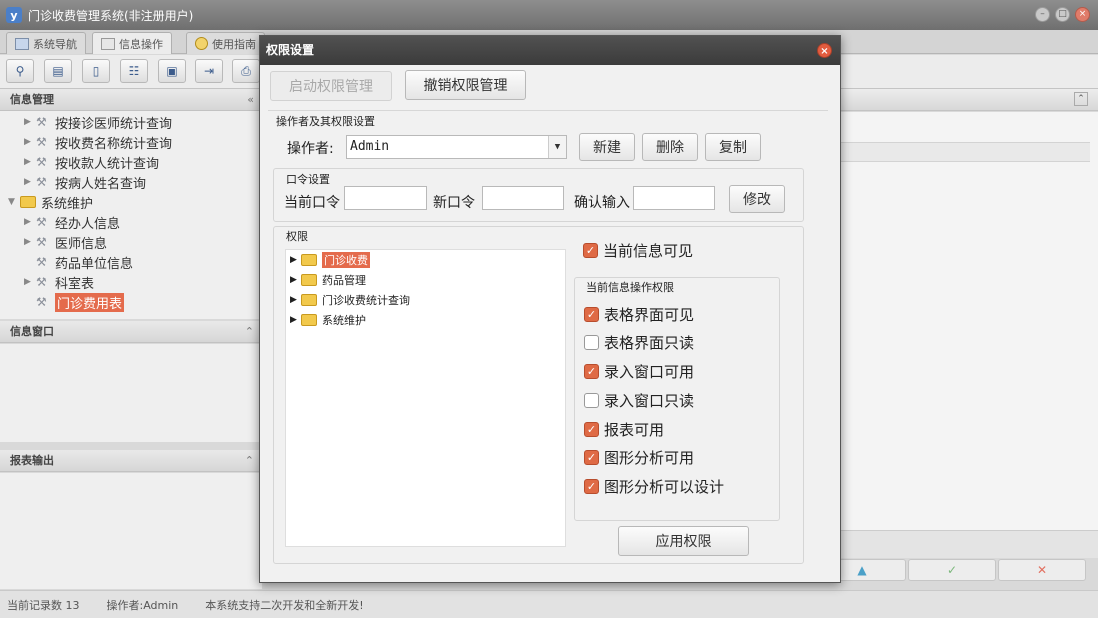 The image size is (1098, 618). I want to click on new-password-input, so click(523, 198).